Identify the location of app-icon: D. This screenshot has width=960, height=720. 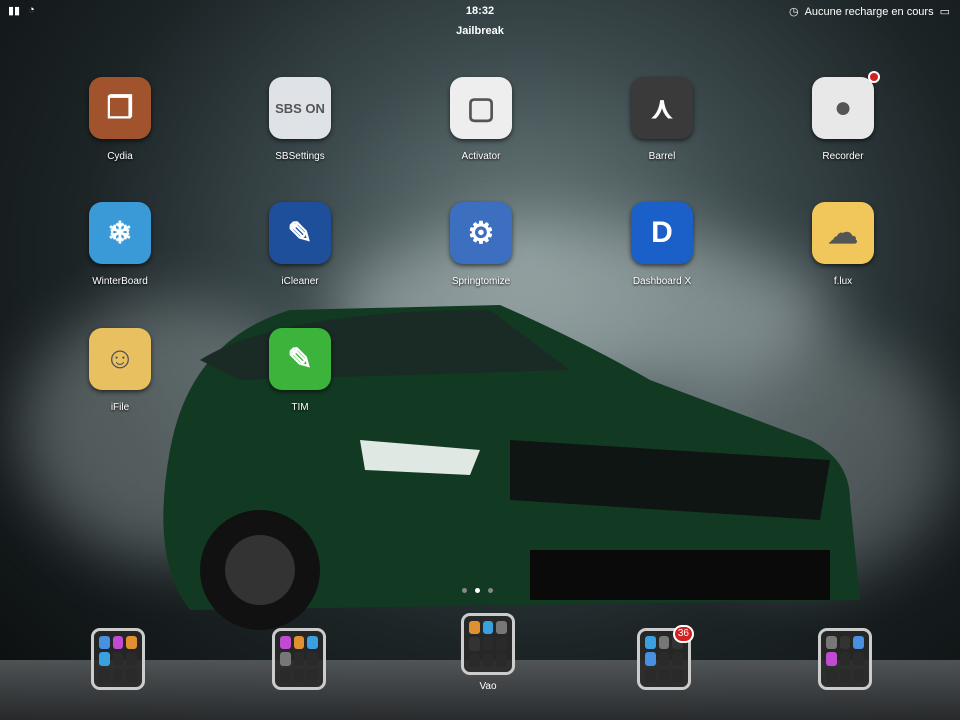
(662, 233).